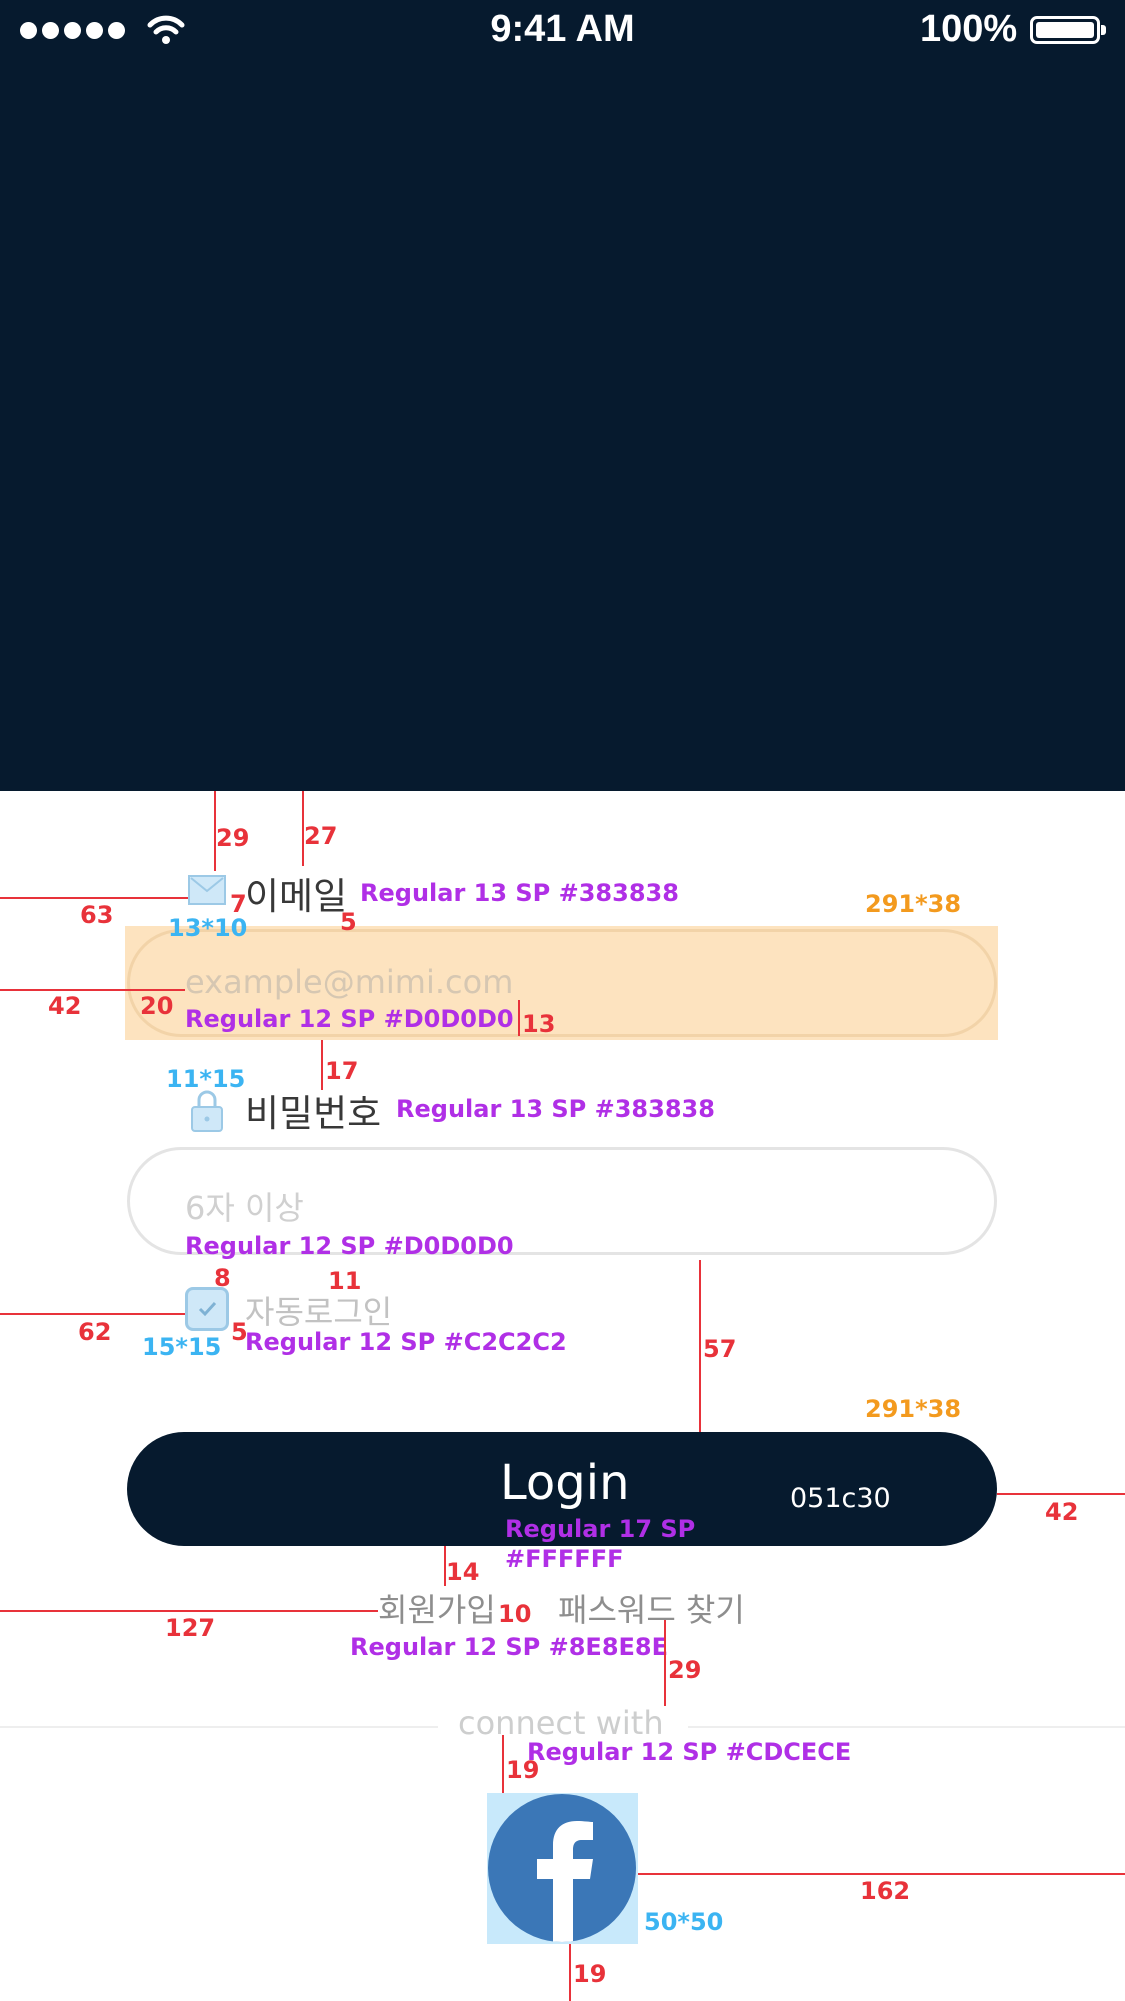 This screenshot has height=2001, width=1125. Describe the element at coordinates (233, 838) in the screenshot. I see `measure-29: 29` at that location.